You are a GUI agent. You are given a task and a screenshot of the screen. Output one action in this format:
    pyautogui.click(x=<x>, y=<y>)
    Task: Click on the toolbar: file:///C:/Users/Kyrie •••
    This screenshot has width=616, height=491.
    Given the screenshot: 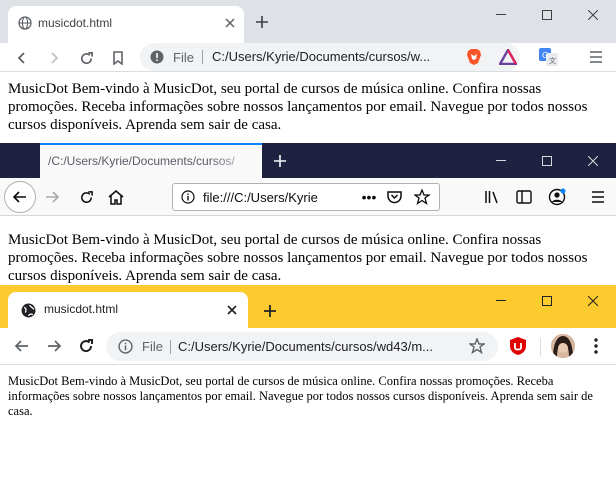 What is the action you would take?
    pyautogui.click(x=308, y=197)
    